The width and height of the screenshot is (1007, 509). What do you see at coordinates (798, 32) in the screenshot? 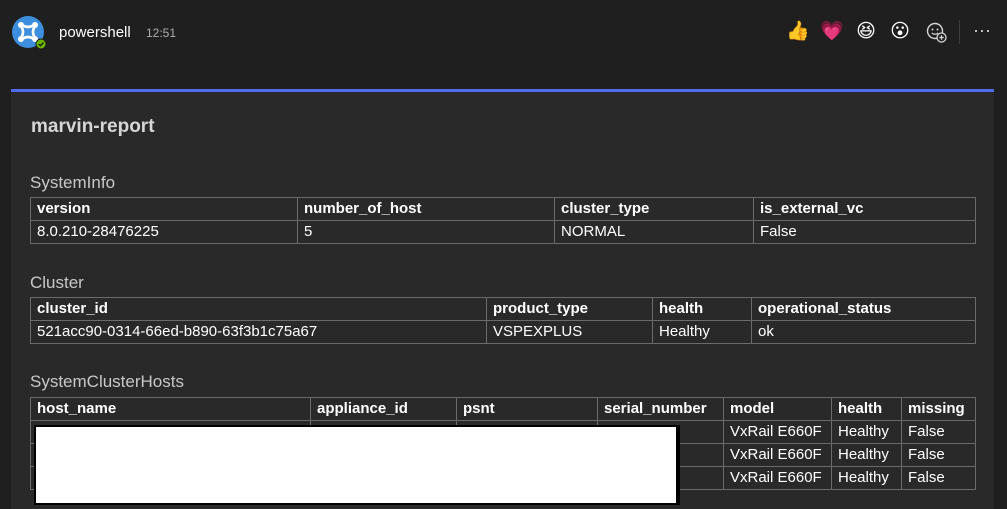
I see `thumbs-up-icon: 👍` at bounding box center [798, 32].